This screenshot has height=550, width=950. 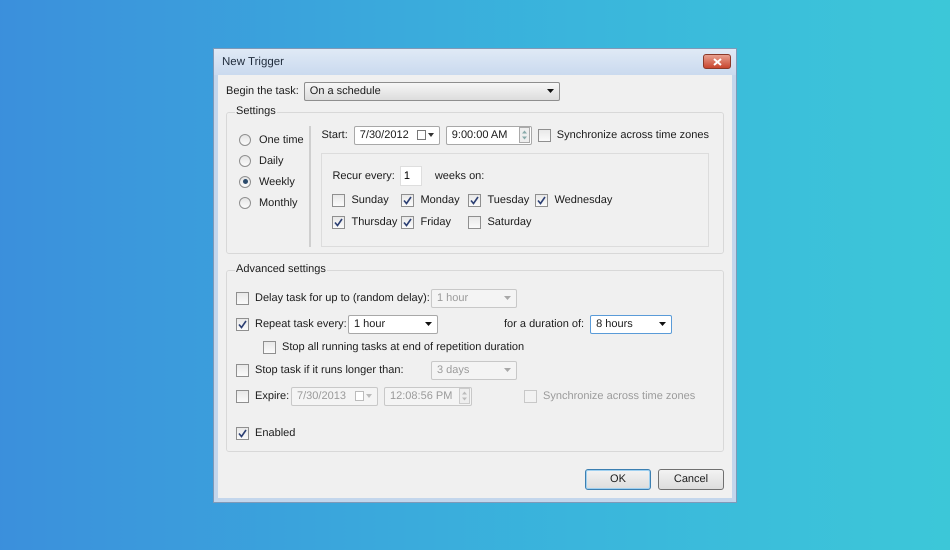 I want to click on checkbox-label: Sunday, so click(x=370, y=200).